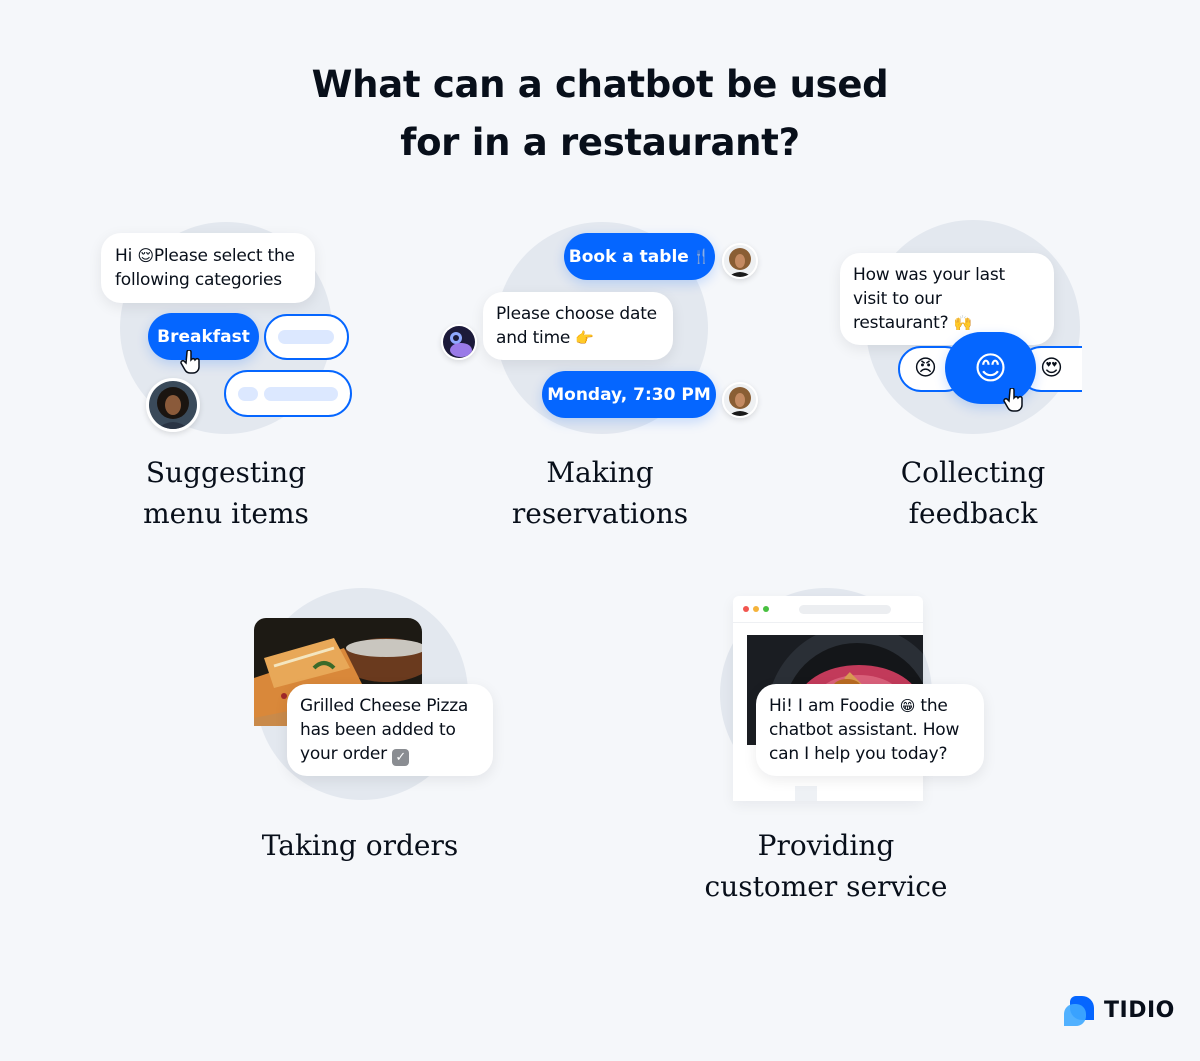 This screenshot has height=1061, width=1200. What do you see at coordinates (203, 336) in the screenshot?
I see `breakfast-option-button: Breakfast` at bounding box center [203, 336].